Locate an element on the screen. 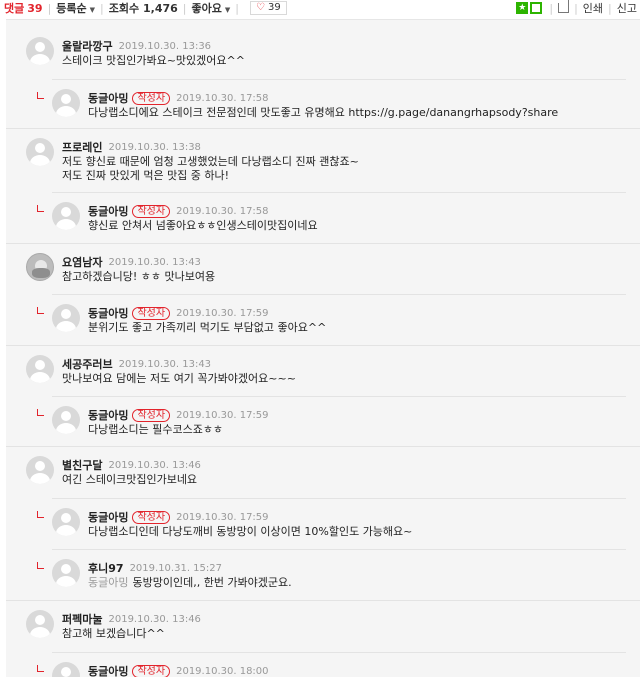 This screenshot has width=640, height=677. sort-dropdown: 등록순 ▼ is located at coordinates (75, 8).